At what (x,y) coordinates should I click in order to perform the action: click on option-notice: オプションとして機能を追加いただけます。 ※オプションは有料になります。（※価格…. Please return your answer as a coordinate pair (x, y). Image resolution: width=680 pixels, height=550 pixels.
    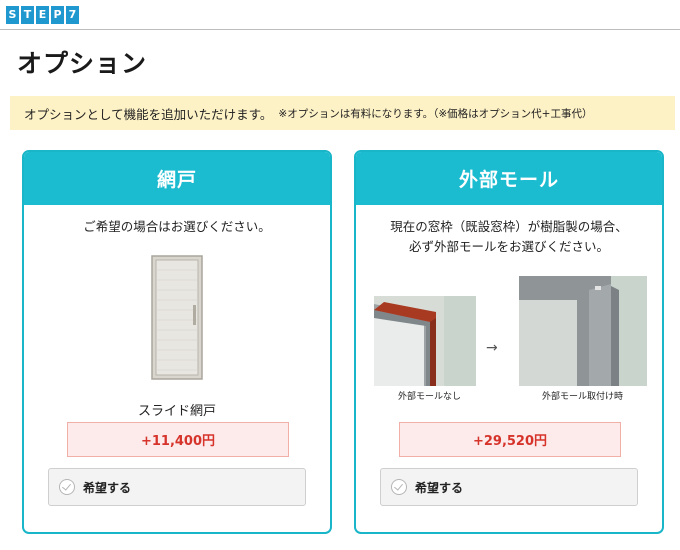
    Looking at the image, I should click on (342, 113).